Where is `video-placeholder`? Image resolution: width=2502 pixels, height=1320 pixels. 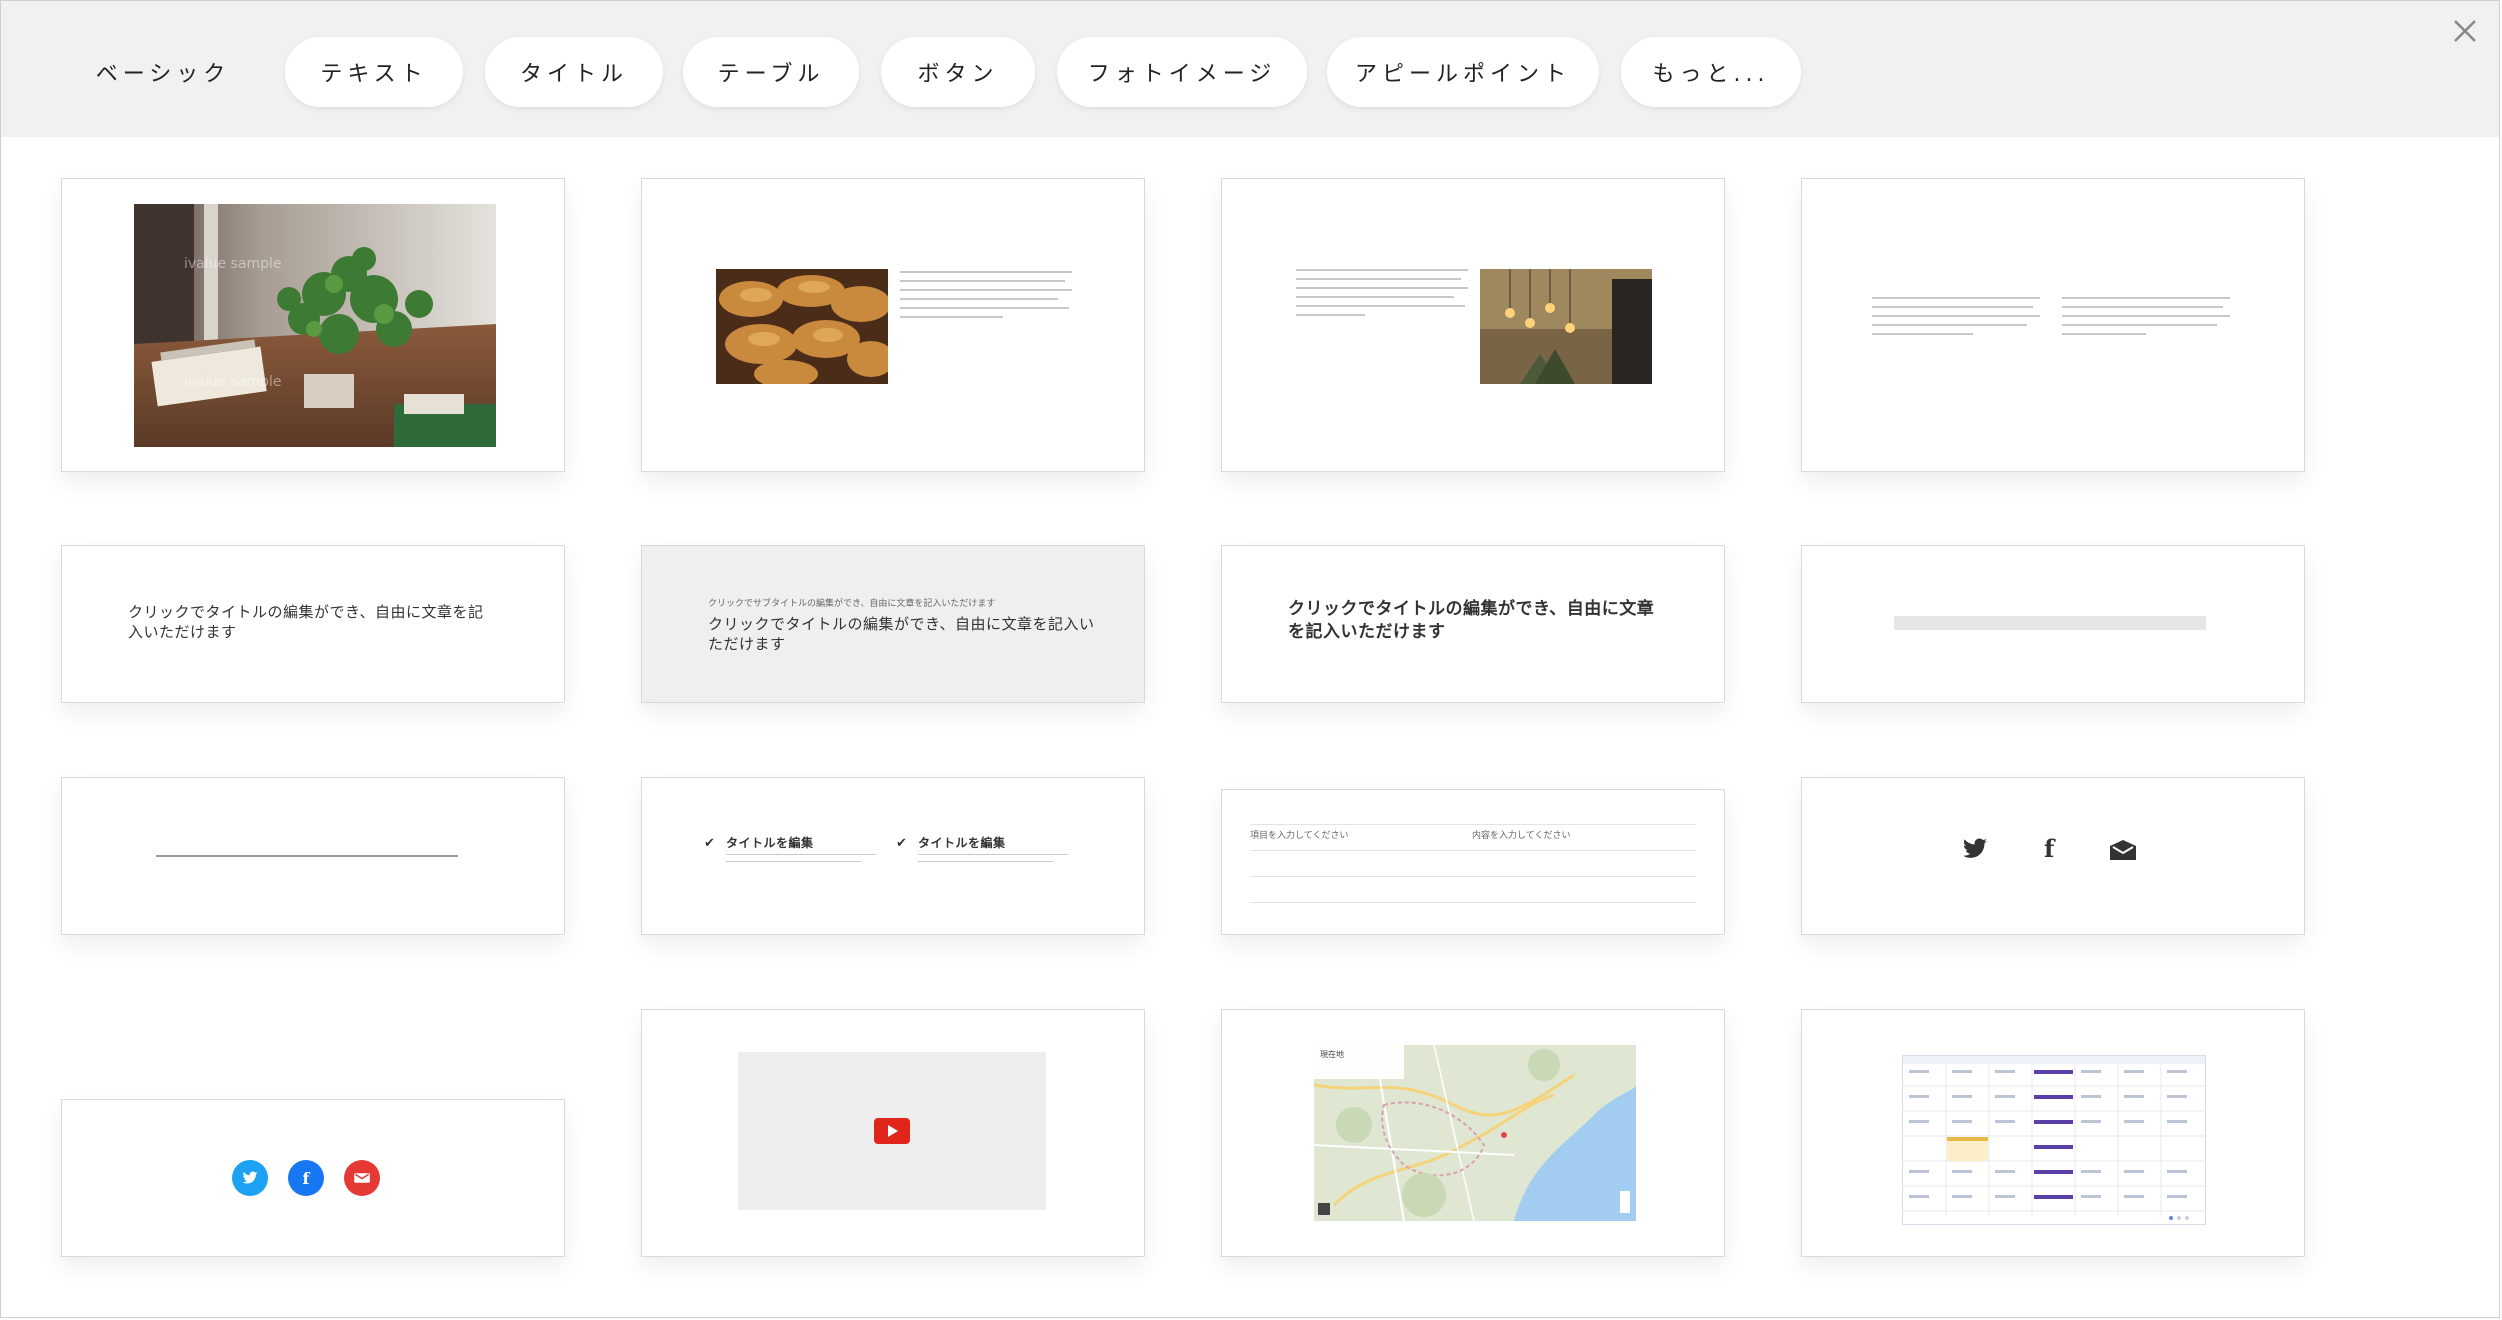
video-placeholder is located at coordinates (892, 1131).